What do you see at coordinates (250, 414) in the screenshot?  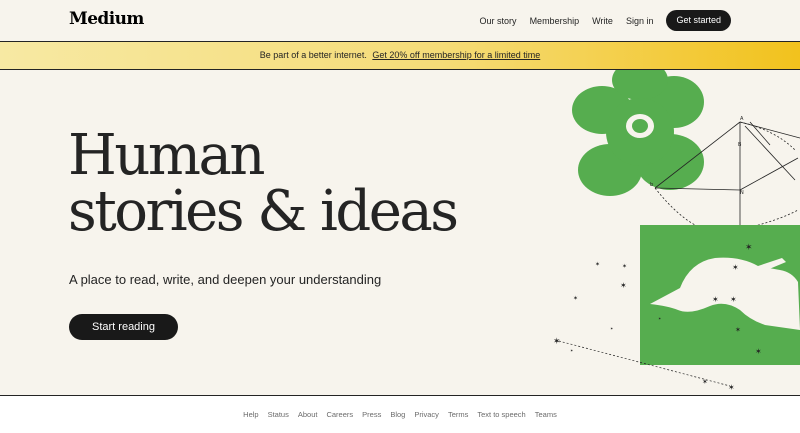 I see `footer-link-help: Help` at bounding box center [250, 414].